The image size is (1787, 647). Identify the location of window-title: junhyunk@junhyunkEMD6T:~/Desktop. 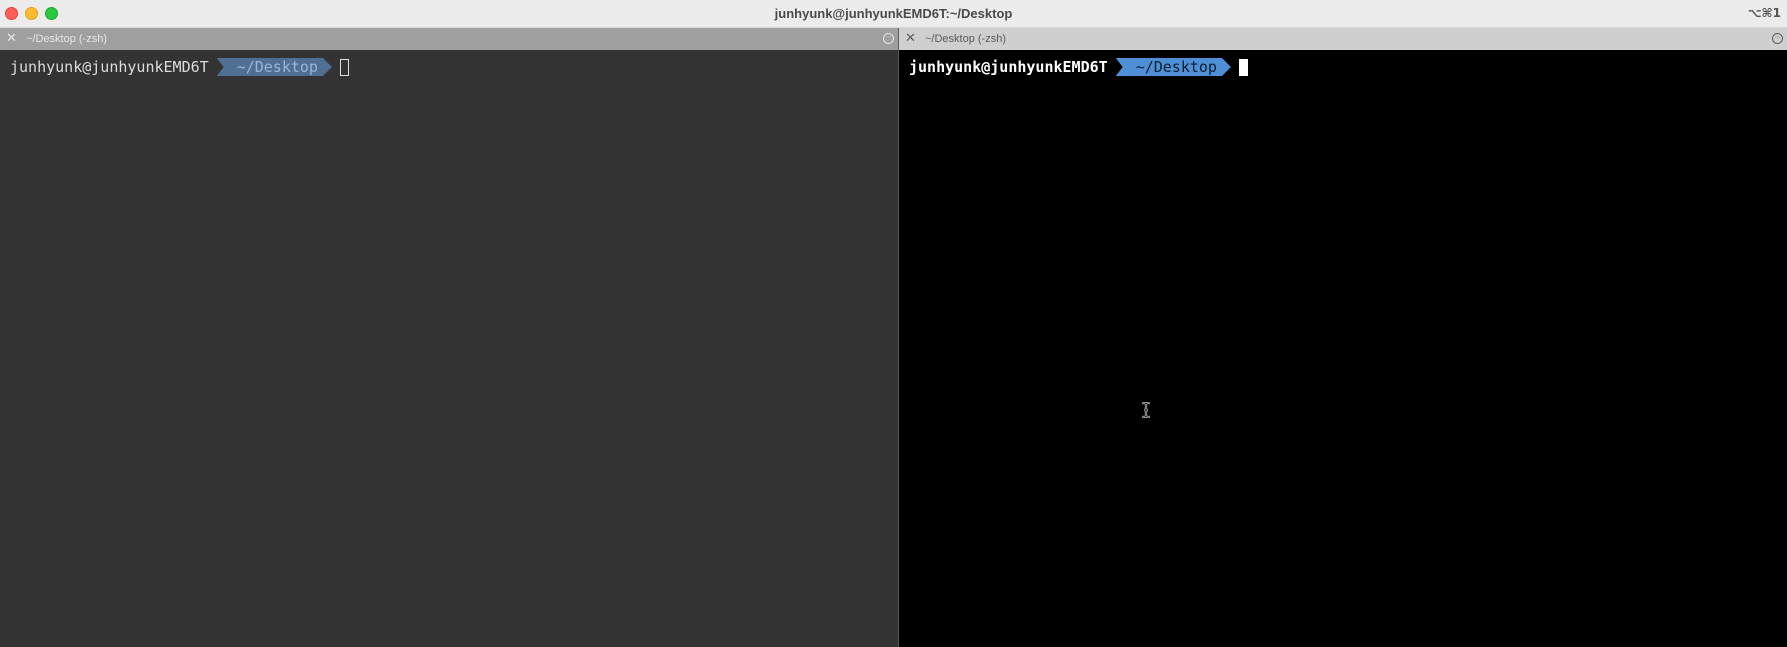
(893, 13).